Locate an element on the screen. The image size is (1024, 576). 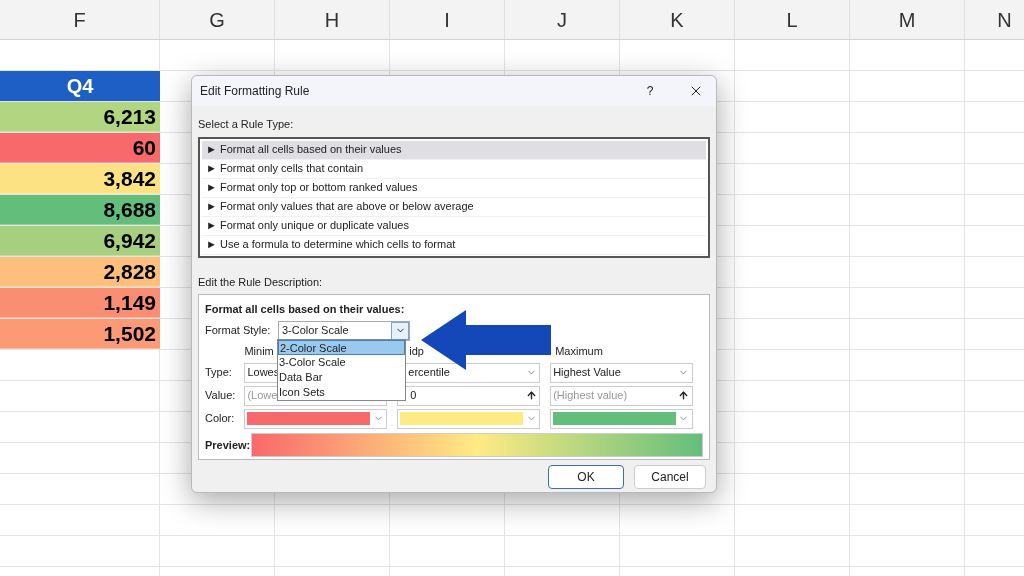
field-label: Color: is located at coordinates (220, 419).